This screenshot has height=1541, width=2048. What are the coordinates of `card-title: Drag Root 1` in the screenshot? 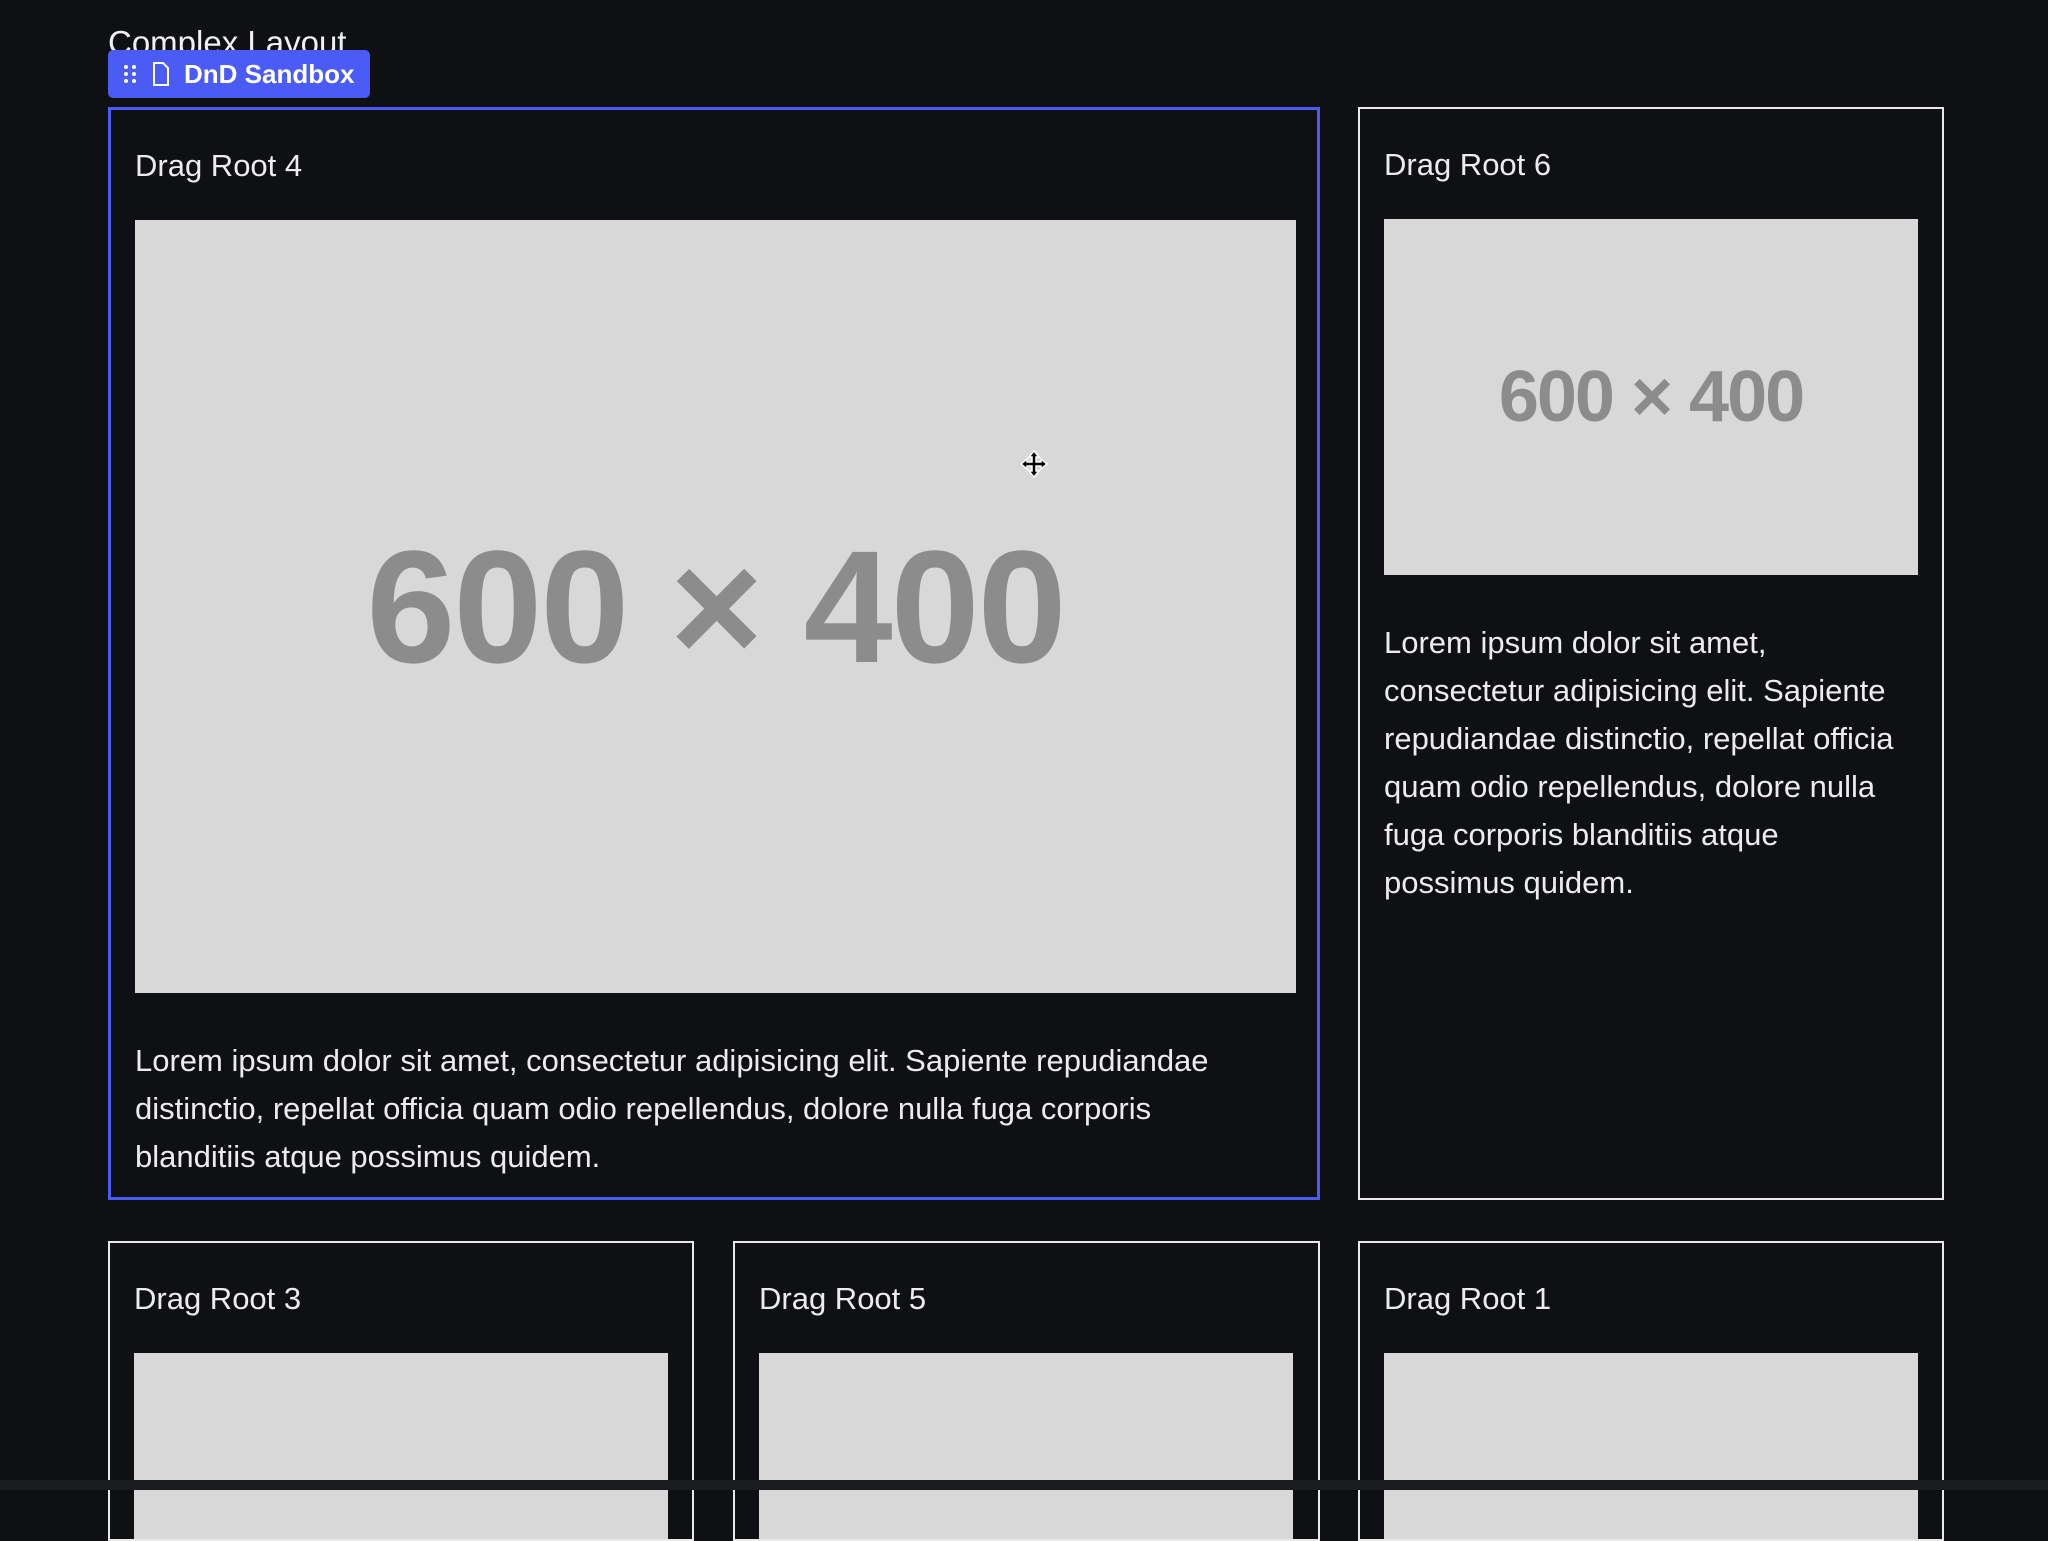 It's located at (1468, 1298).